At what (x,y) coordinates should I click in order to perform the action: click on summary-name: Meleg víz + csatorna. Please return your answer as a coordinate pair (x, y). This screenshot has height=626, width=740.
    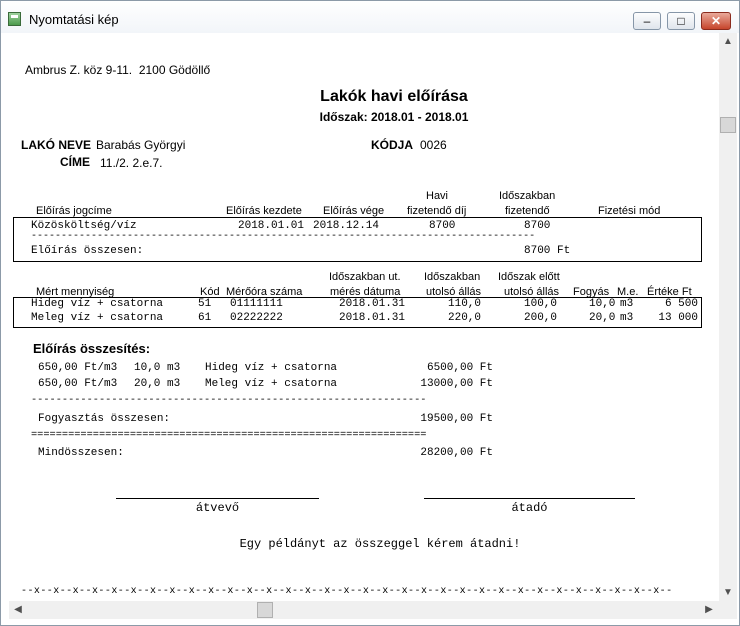
    Looking at the image, I should click on (271, 384).